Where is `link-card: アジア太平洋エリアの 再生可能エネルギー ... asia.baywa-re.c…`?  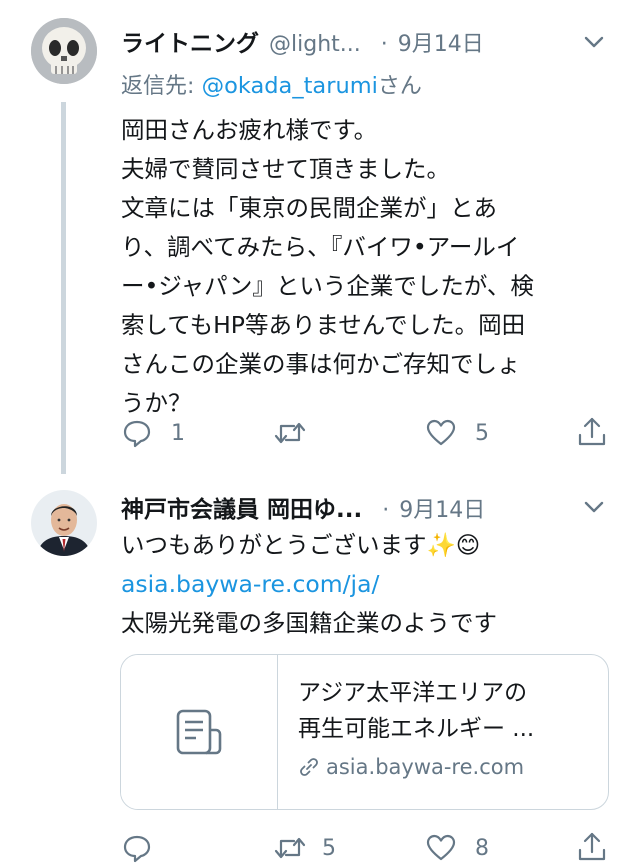 link-card: アジア太平洋エリアの 再生可能エネルギー ... asia.baywa-re.c… is located at coordinates (364, 732).